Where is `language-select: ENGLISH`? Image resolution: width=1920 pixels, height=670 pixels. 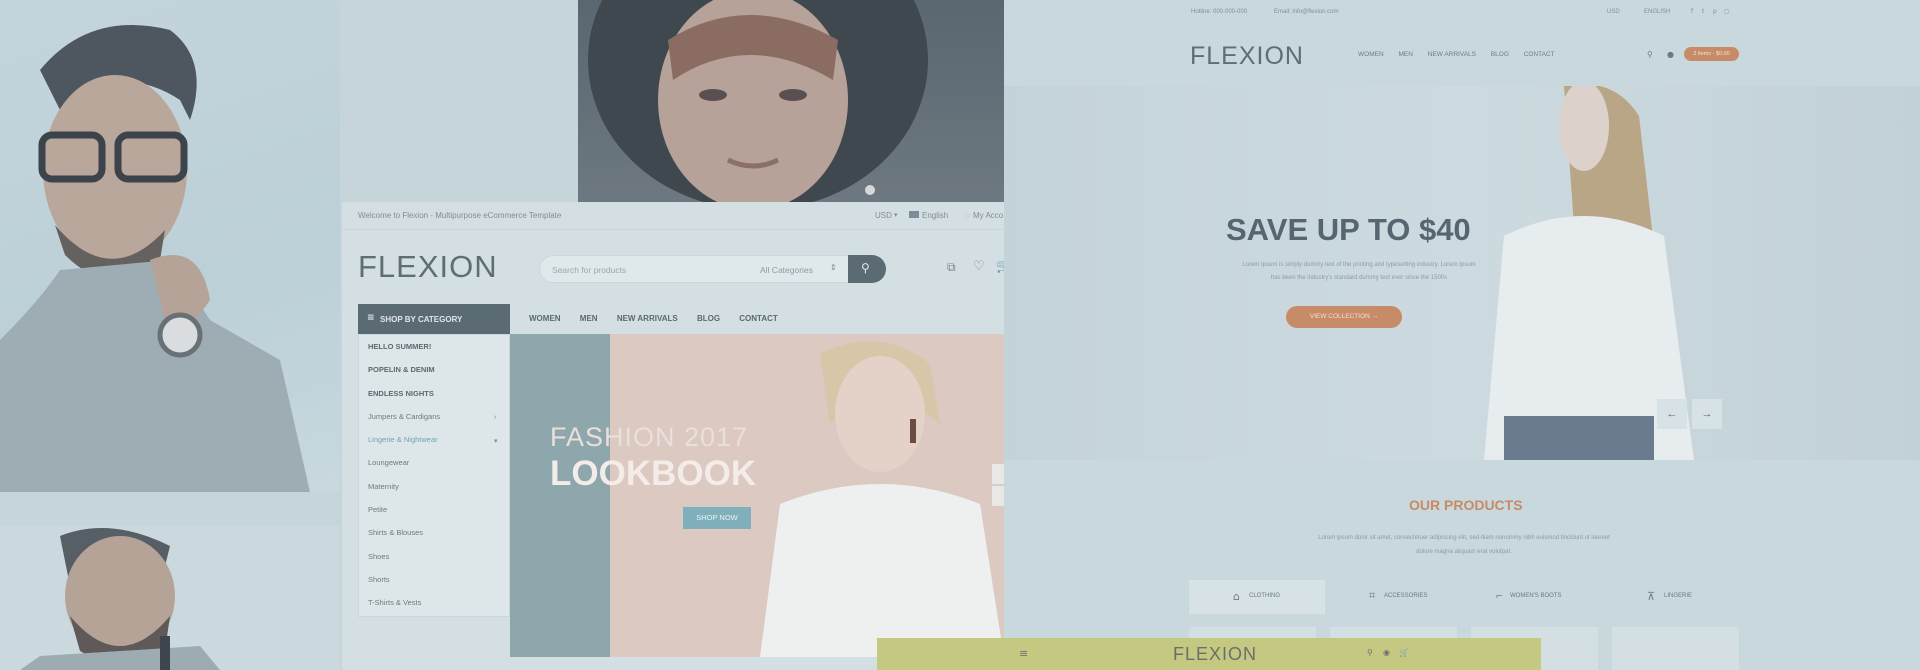 language-select: ENGLISH is located at coordinates (1657, 12).